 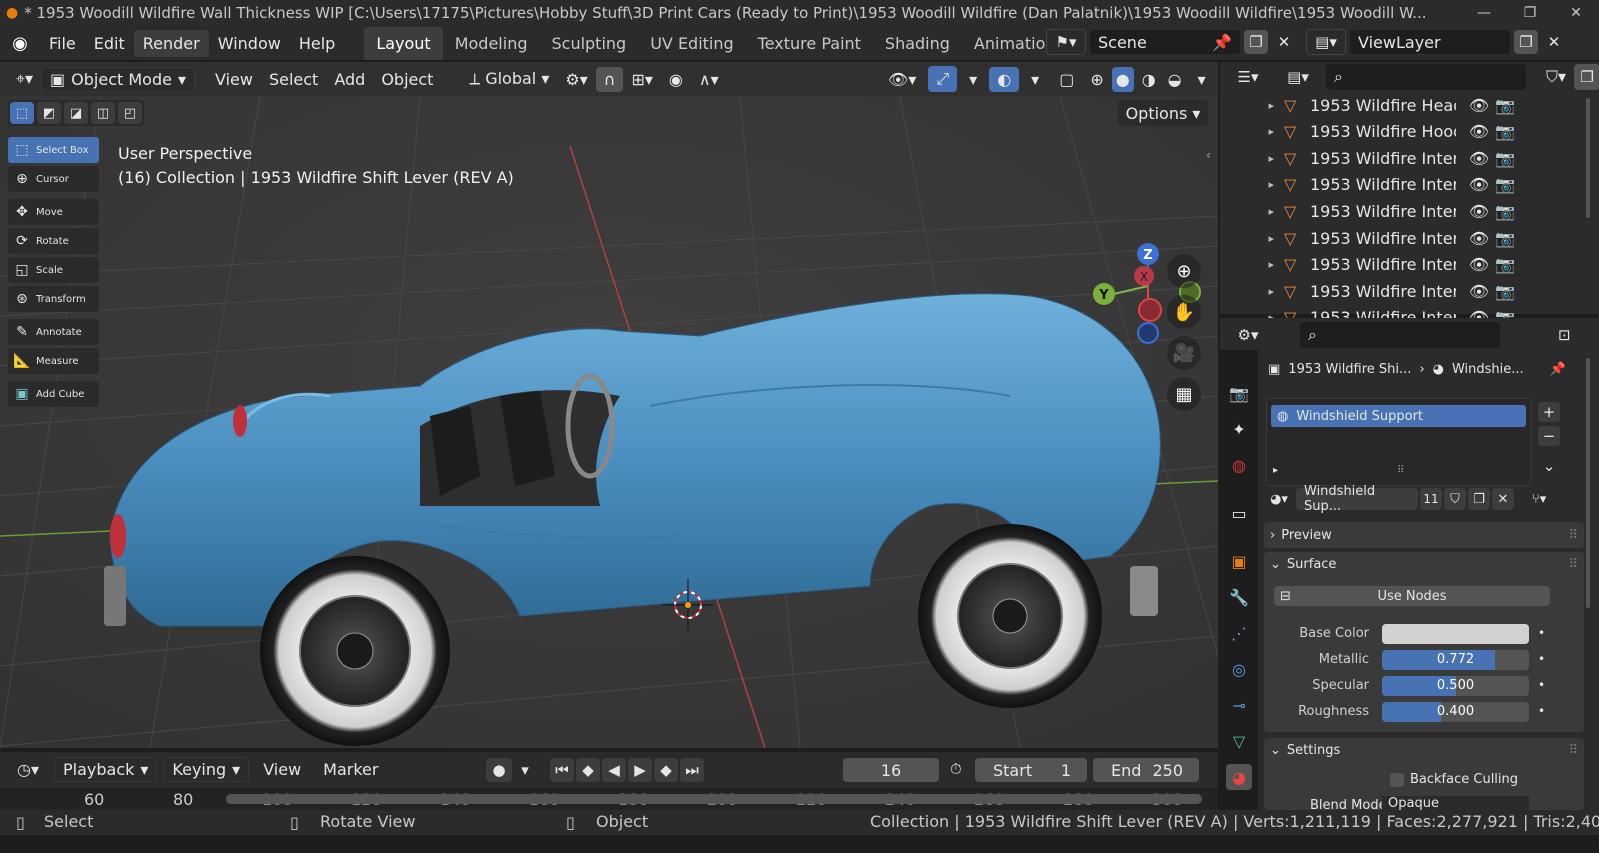 What do you see at coordinates (234, 79) in the screenshot?
I see `menu-view: View` at bounding box center [234, 79].